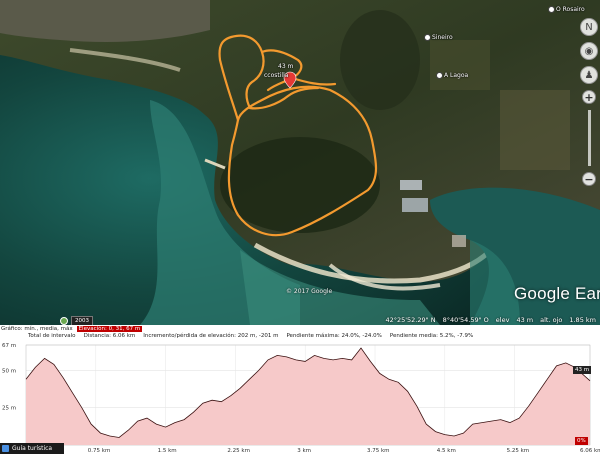  Describe the element at coordinates (286, 66) in the screenshot. I see `elevation-marker-label: 43 m` at that location.